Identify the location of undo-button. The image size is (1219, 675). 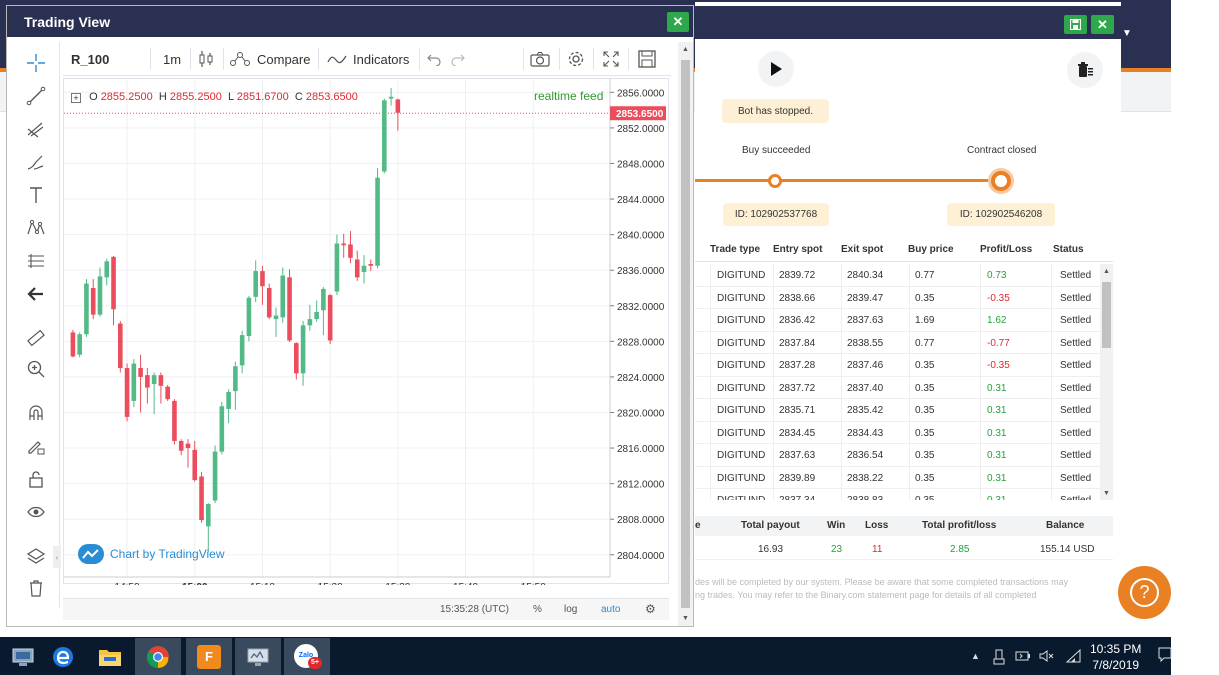
(434, 59).